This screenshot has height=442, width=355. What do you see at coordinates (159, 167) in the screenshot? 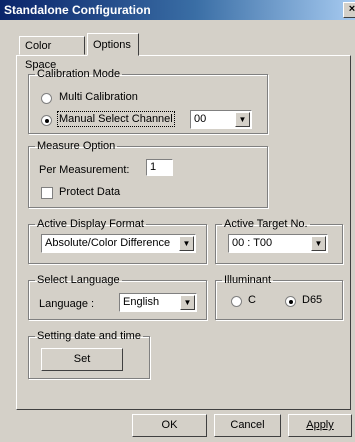
I see `per-measurement-input: 1` at bounding box center [159, 167].